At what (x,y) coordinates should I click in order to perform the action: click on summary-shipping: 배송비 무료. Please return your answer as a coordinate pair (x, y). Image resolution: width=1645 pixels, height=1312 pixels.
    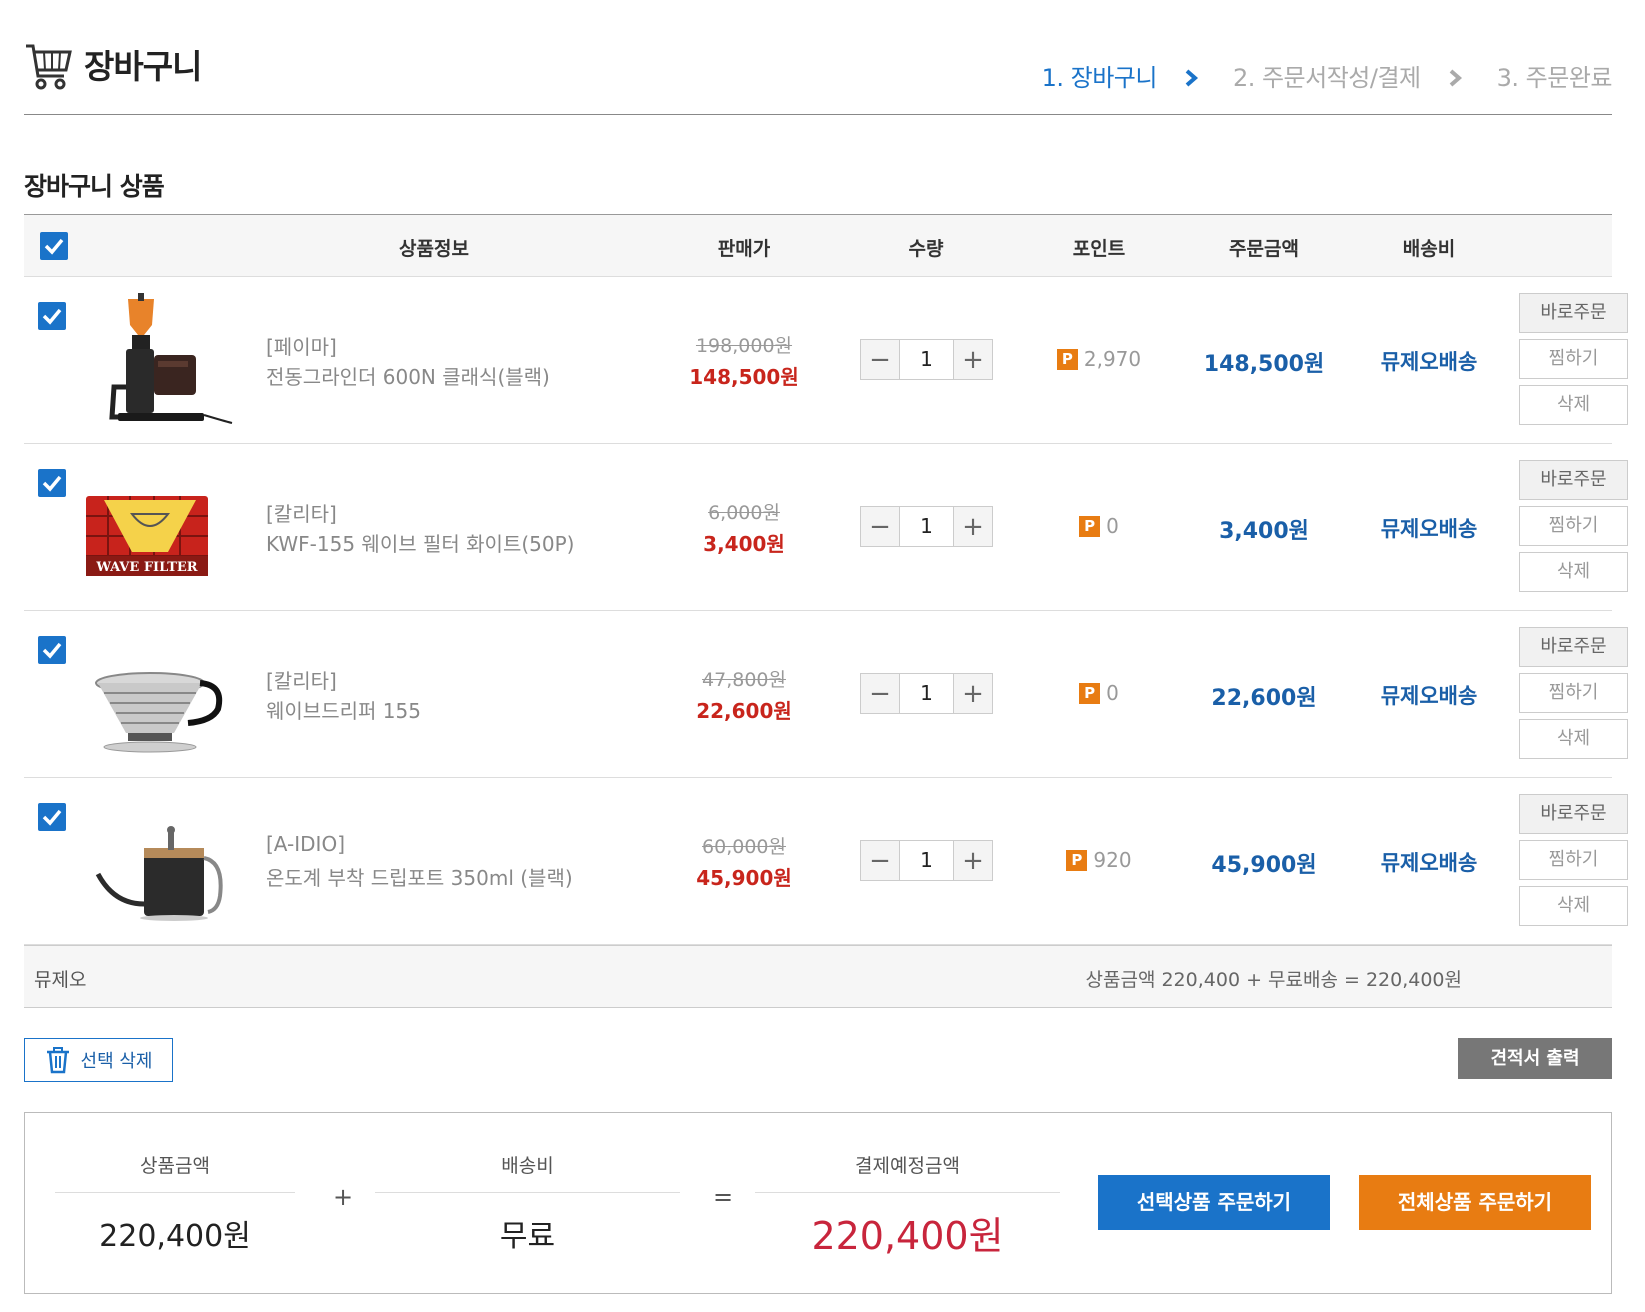
    Looking at the image, I should click on (527, 1203).